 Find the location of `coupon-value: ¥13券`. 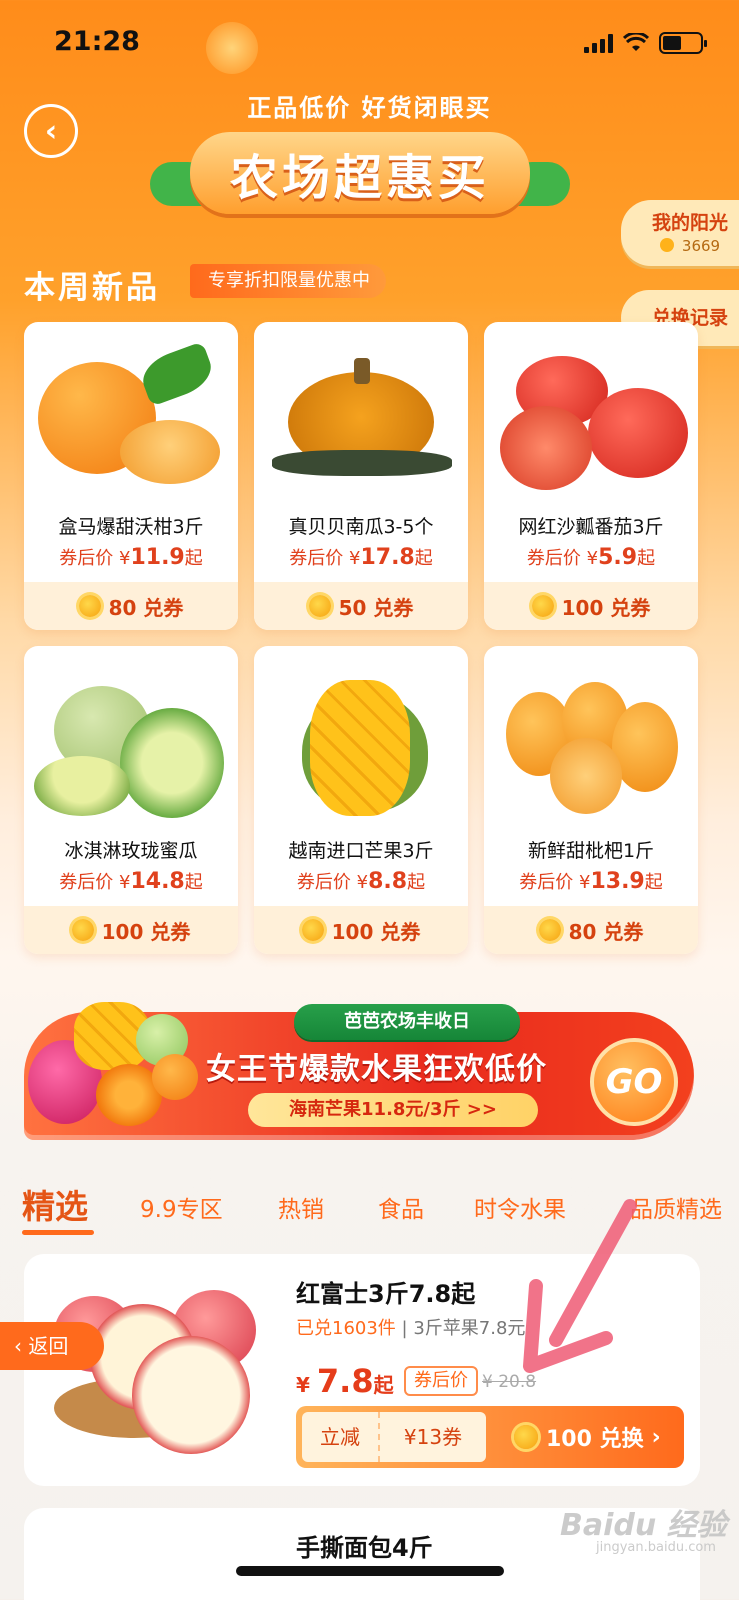

coupon-value: ¥13券 is located at coordinates (432, 1437).